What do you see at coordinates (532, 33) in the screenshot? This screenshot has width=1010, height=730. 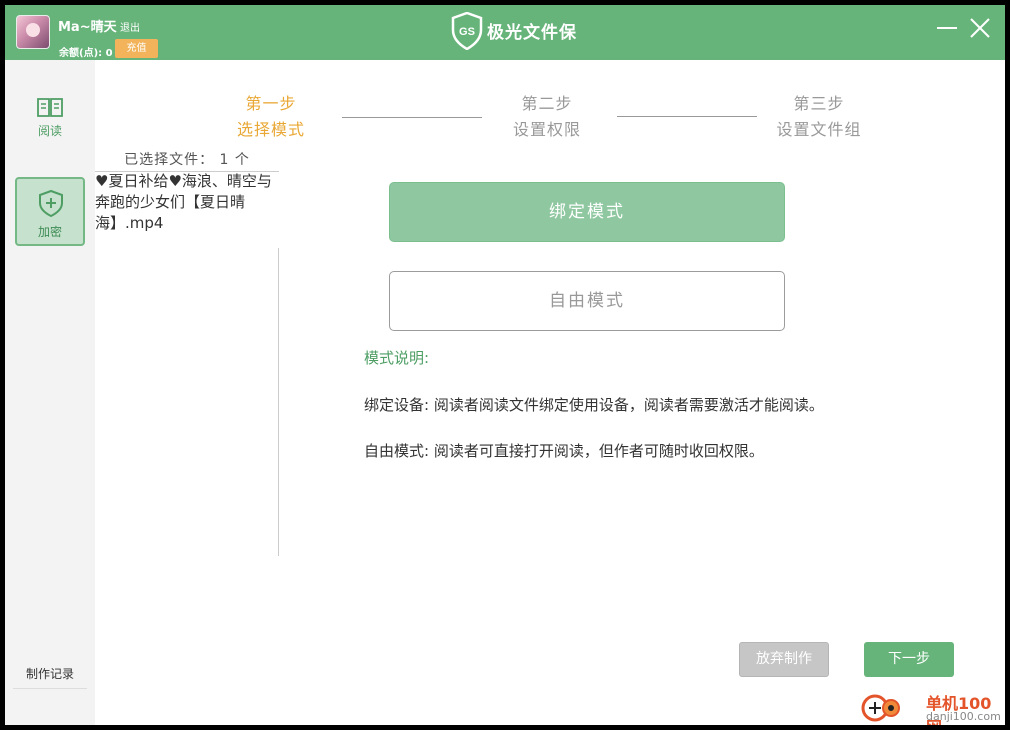 I see `app-title: 极光文件保` at bounding box center [532, 33].